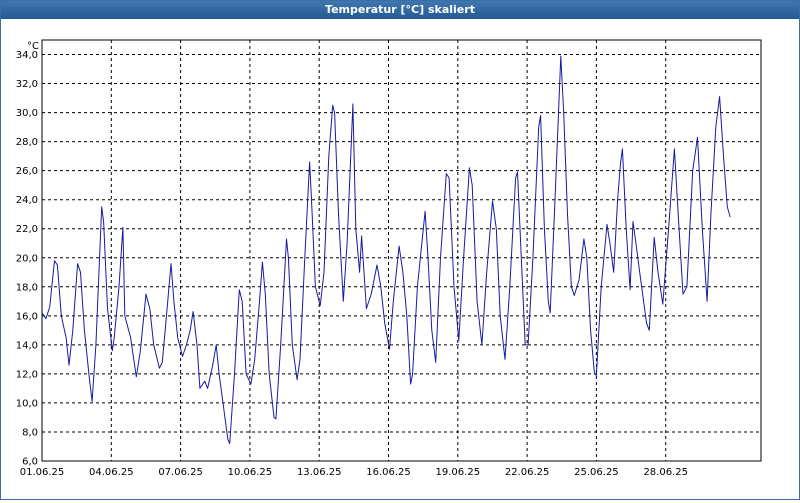 This screenshot has height=503, width=800. Describe the element at coordinates (250, 472) in the screenshot. I see `x-tick-label: 10.06.25` at that location.